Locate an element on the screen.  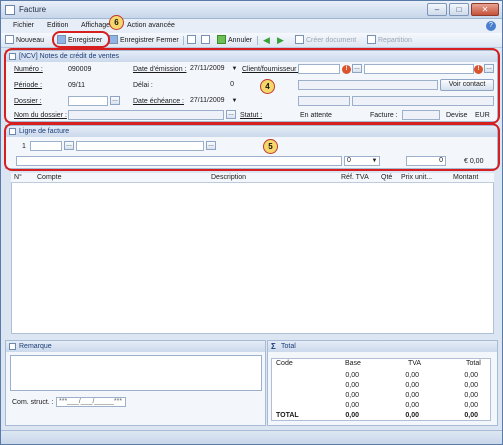
totals-row-1-total: 0,00 is located at coordinates (471, 375).